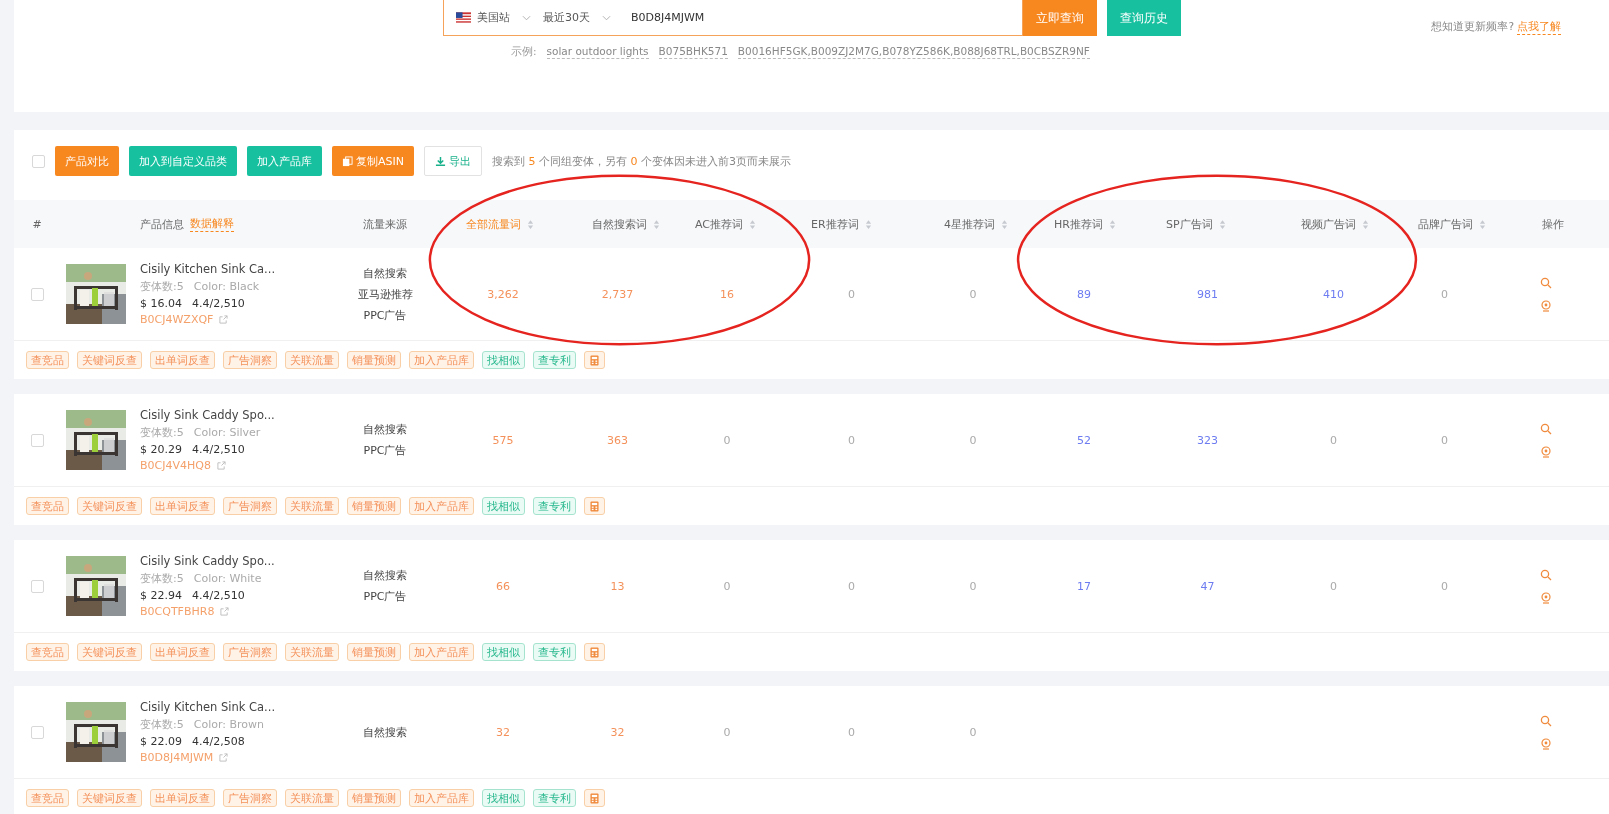 Image resolution: width=1609 pixels, height=814 pixels. I want to click on data-explain-link: 数据解释, so click(212, 224).